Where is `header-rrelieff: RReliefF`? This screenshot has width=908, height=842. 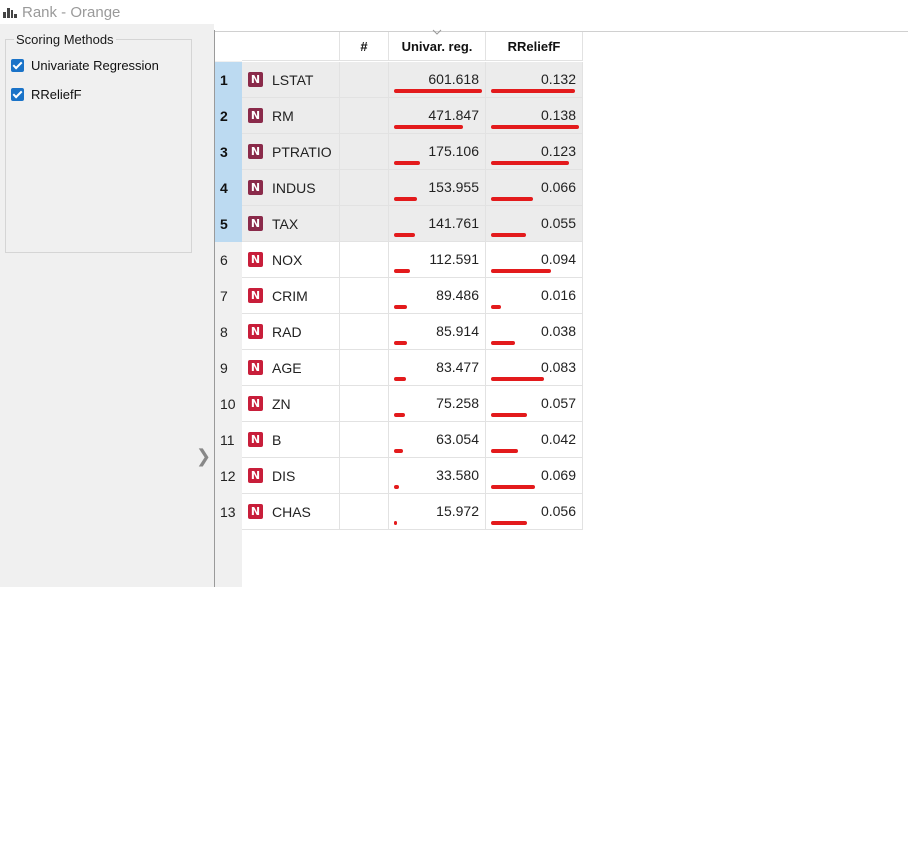 header-rrelieff: RReliefF is located at coordinates (534, 46).